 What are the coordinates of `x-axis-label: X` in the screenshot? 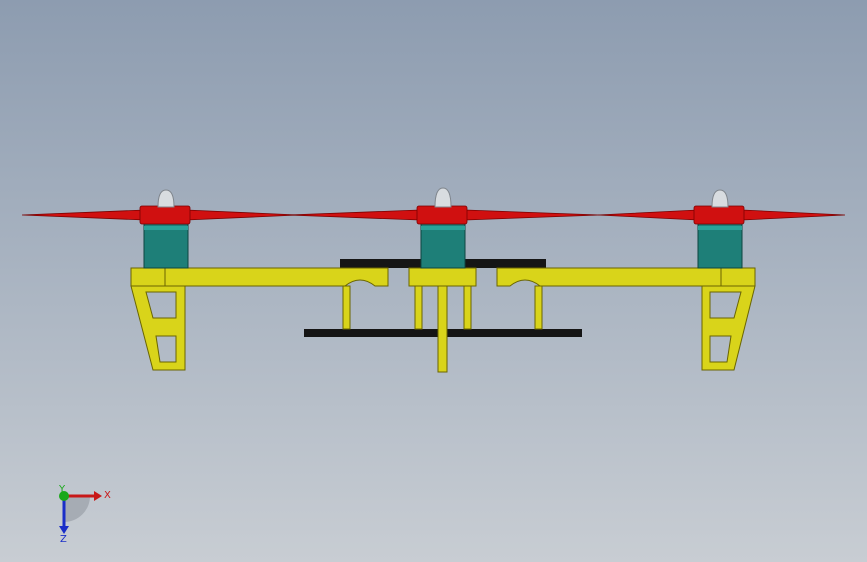 It's located at (107, 495).